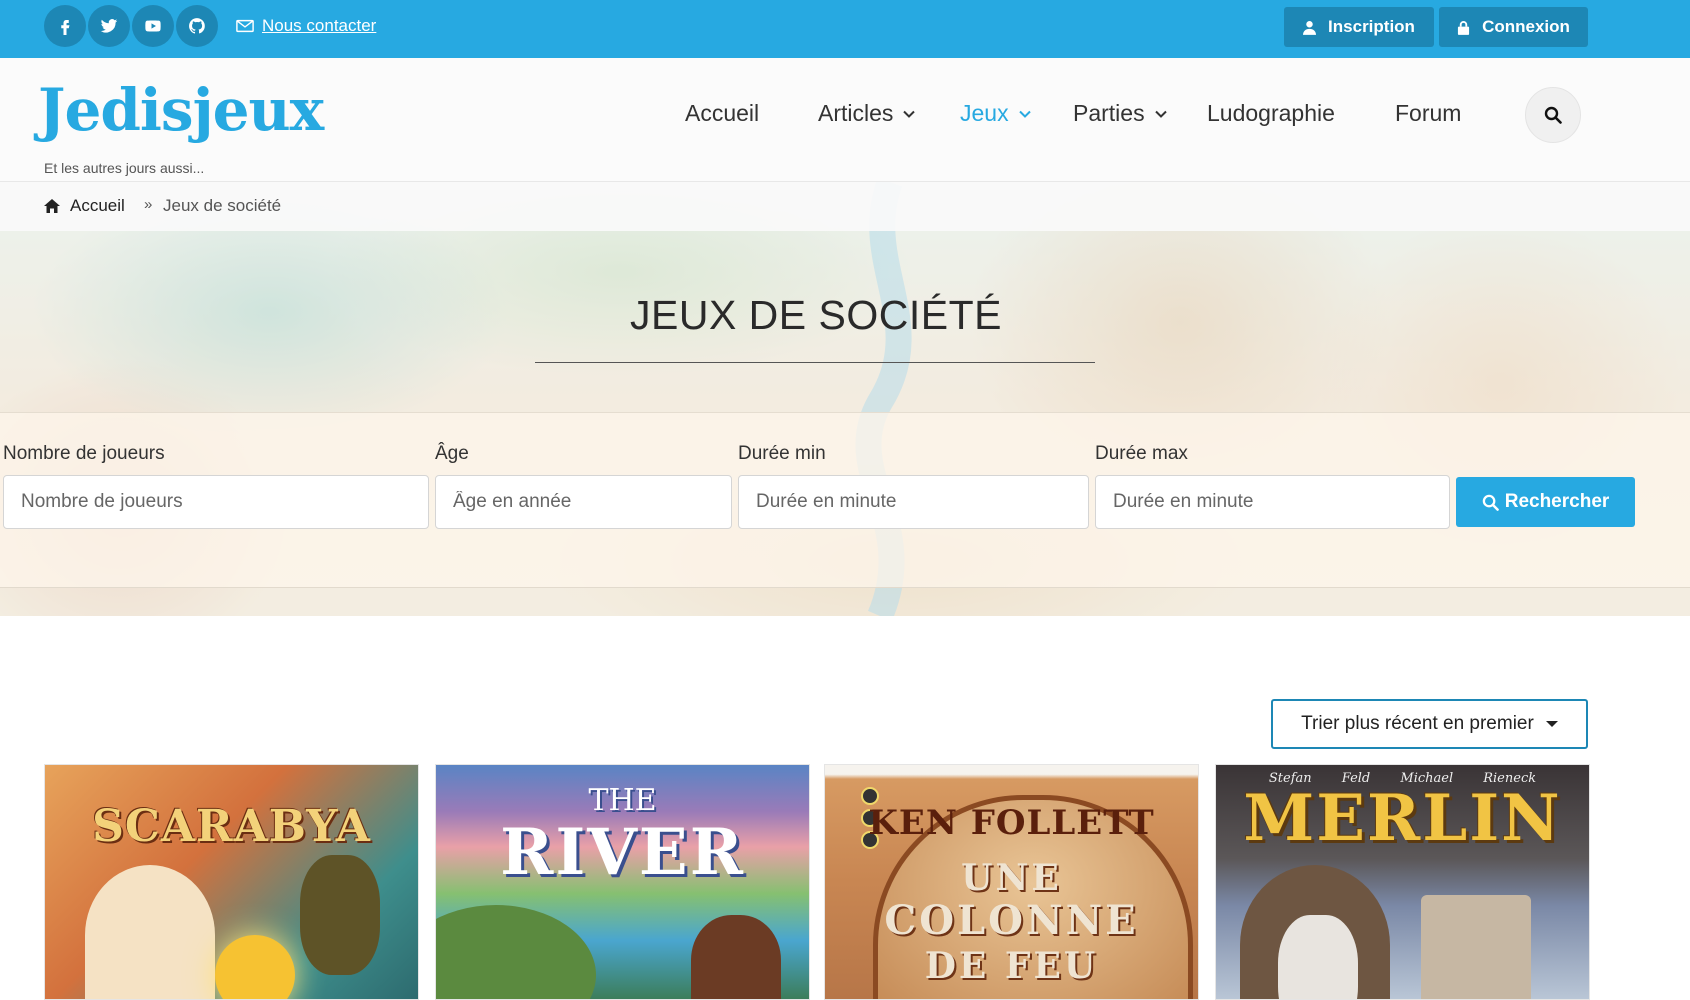 The image size is (1690, 1000). What do you see at coordinates (845, 206) in the screenshot?
I see `breadcrumb: Accueil » Jeux de société` at bounding box center [845, 206].